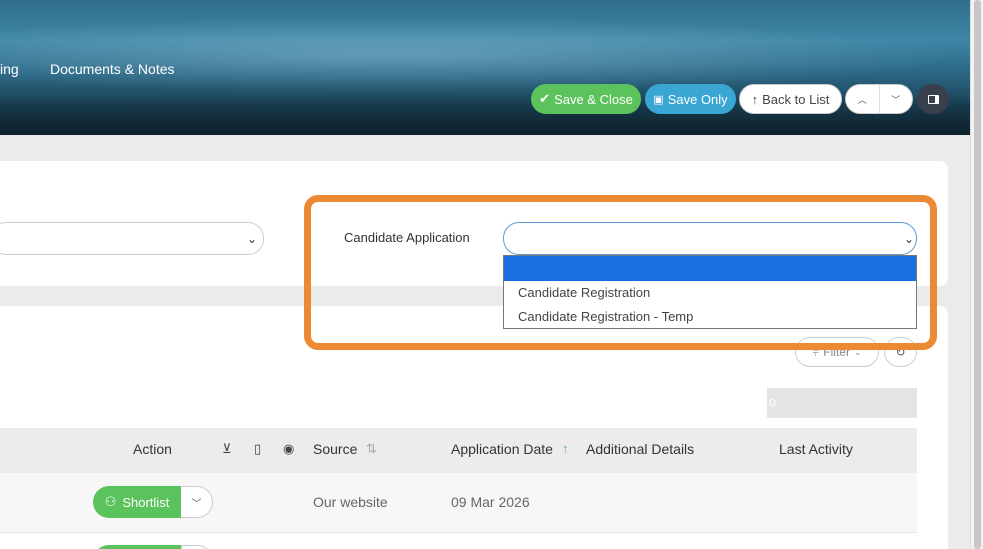  I want to click on floppy-disk-icon: ▣, so click(658, 99).